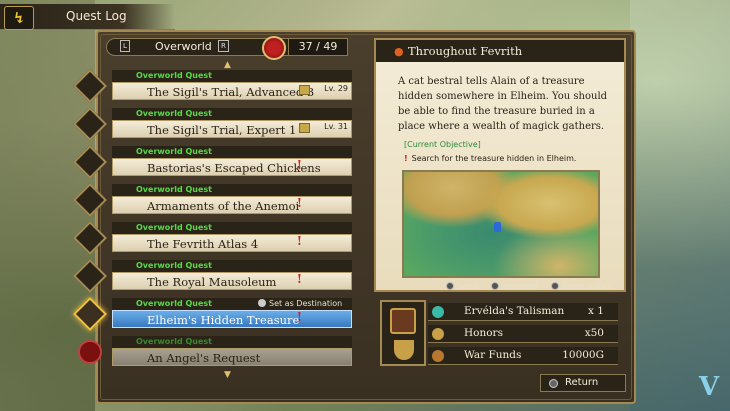 Image resolution: width=730 pixels, height=411 pixels. I want to click on map-controls: Scroll Recenter Zoom In/Out, so click(534, 286).